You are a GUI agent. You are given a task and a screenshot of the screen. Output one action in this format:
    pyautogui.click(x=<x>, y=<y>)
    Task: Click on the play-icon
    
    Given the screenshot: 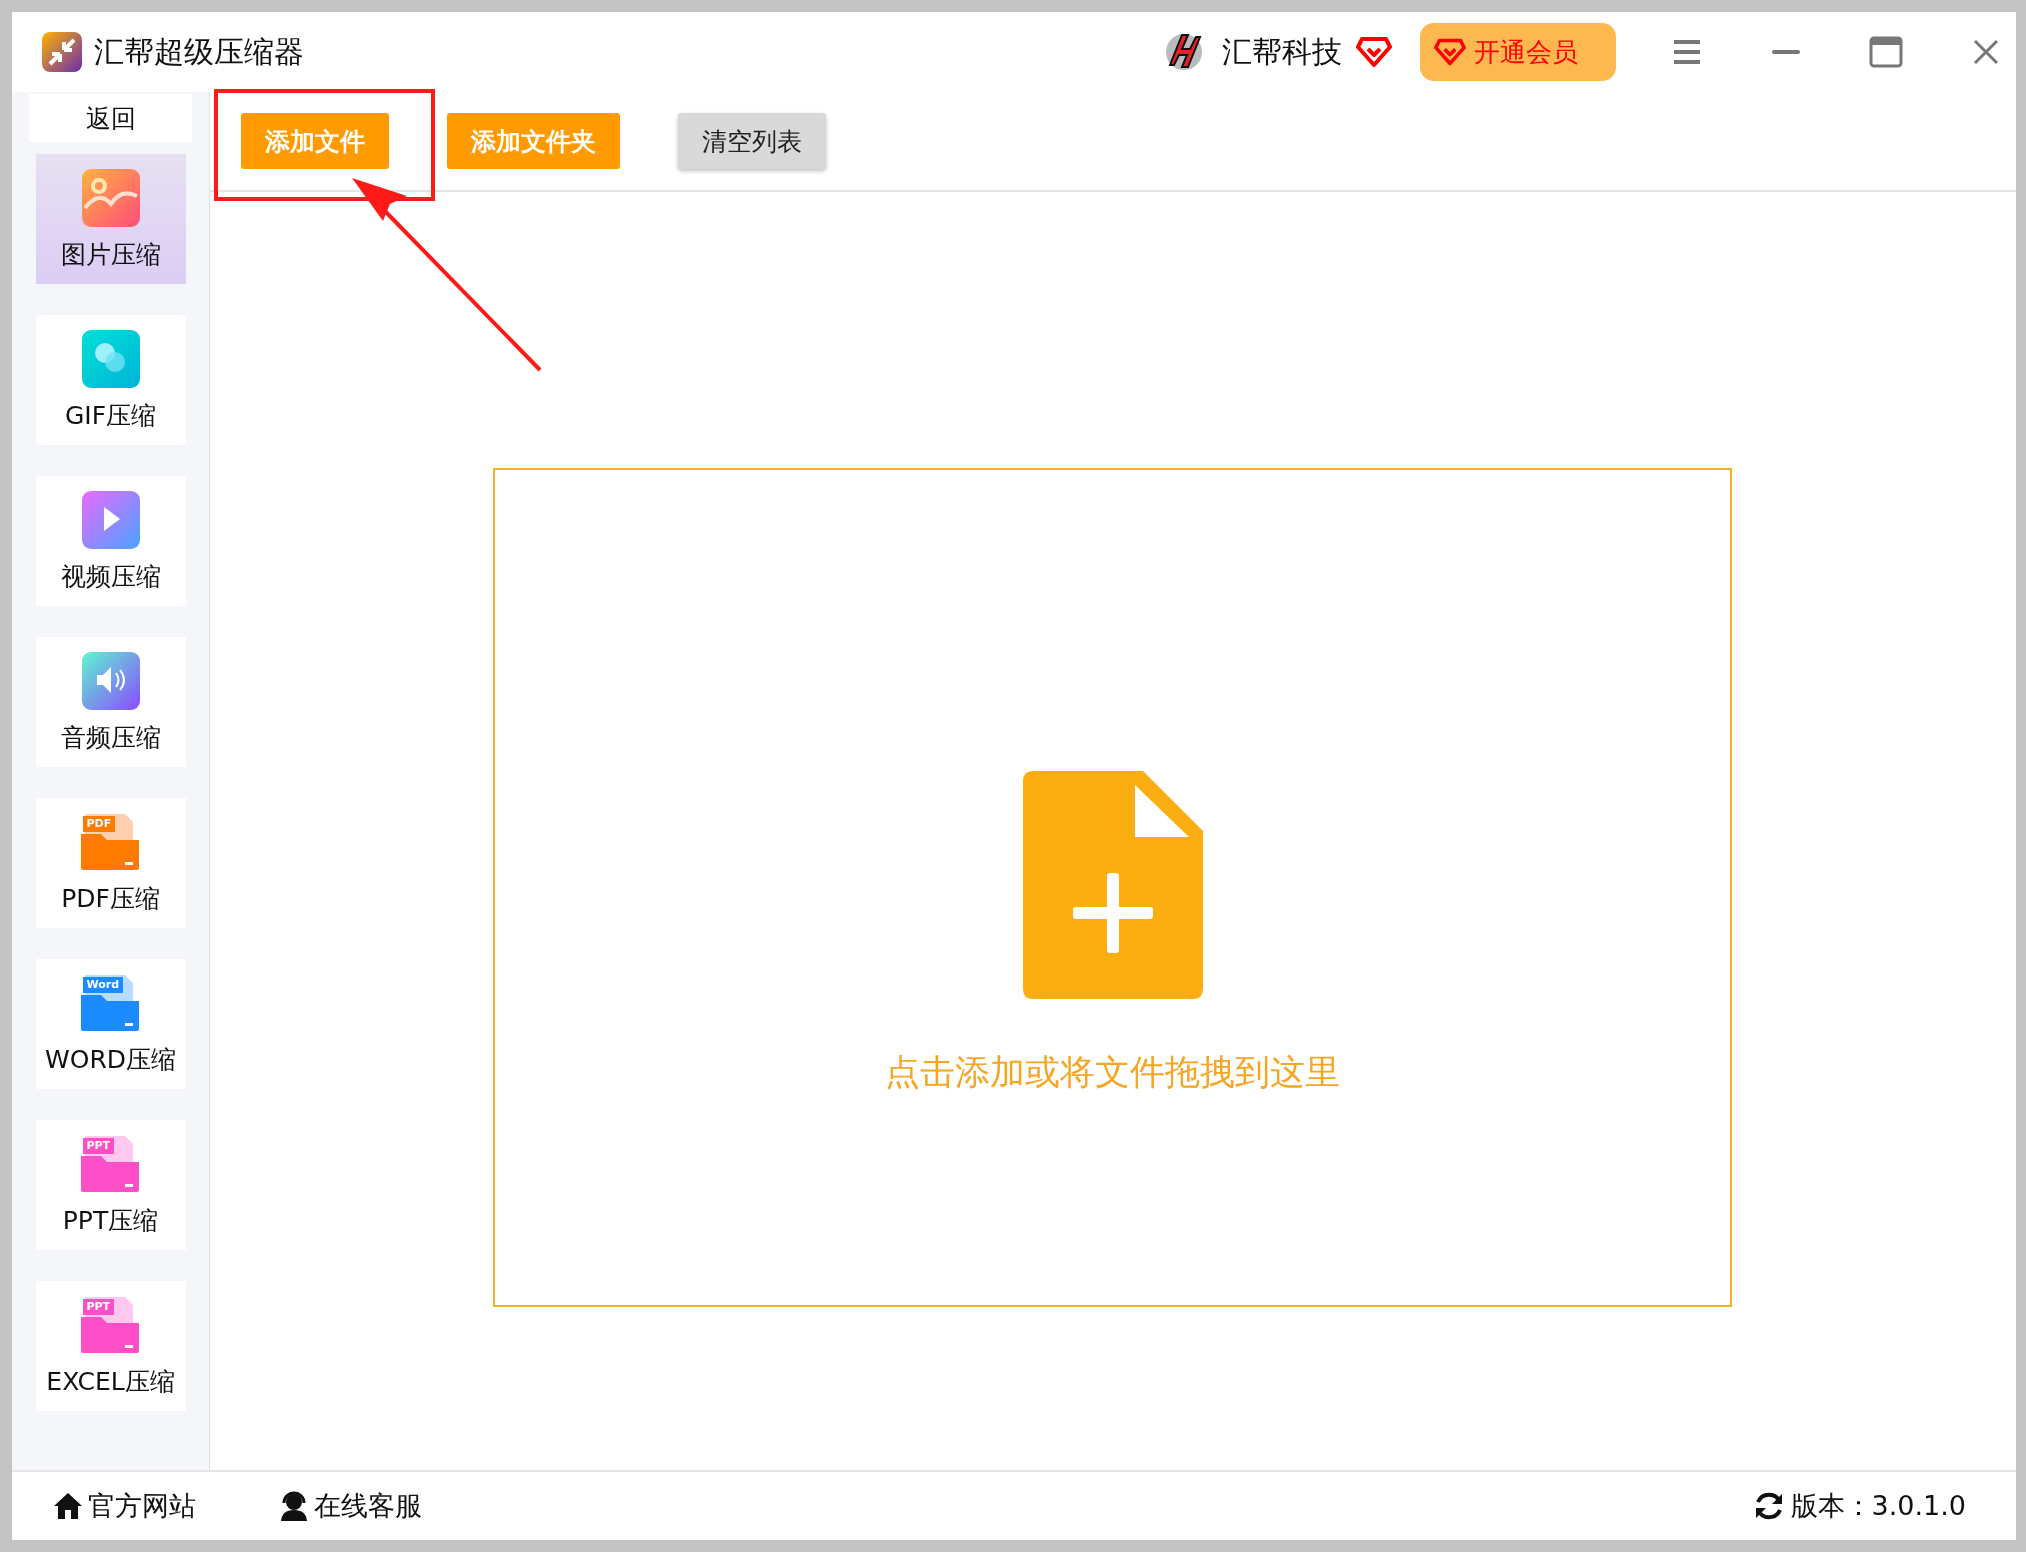 What is the action you would take?
    pyautogui.click(x=110, y=520)
    